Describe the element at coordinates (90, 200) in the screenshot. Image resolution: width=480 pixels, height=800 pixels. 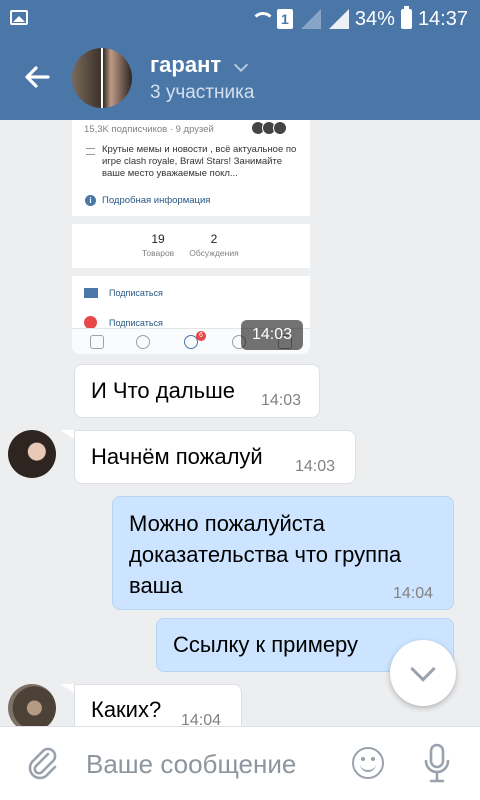
I see `info-icon: i` at that location.